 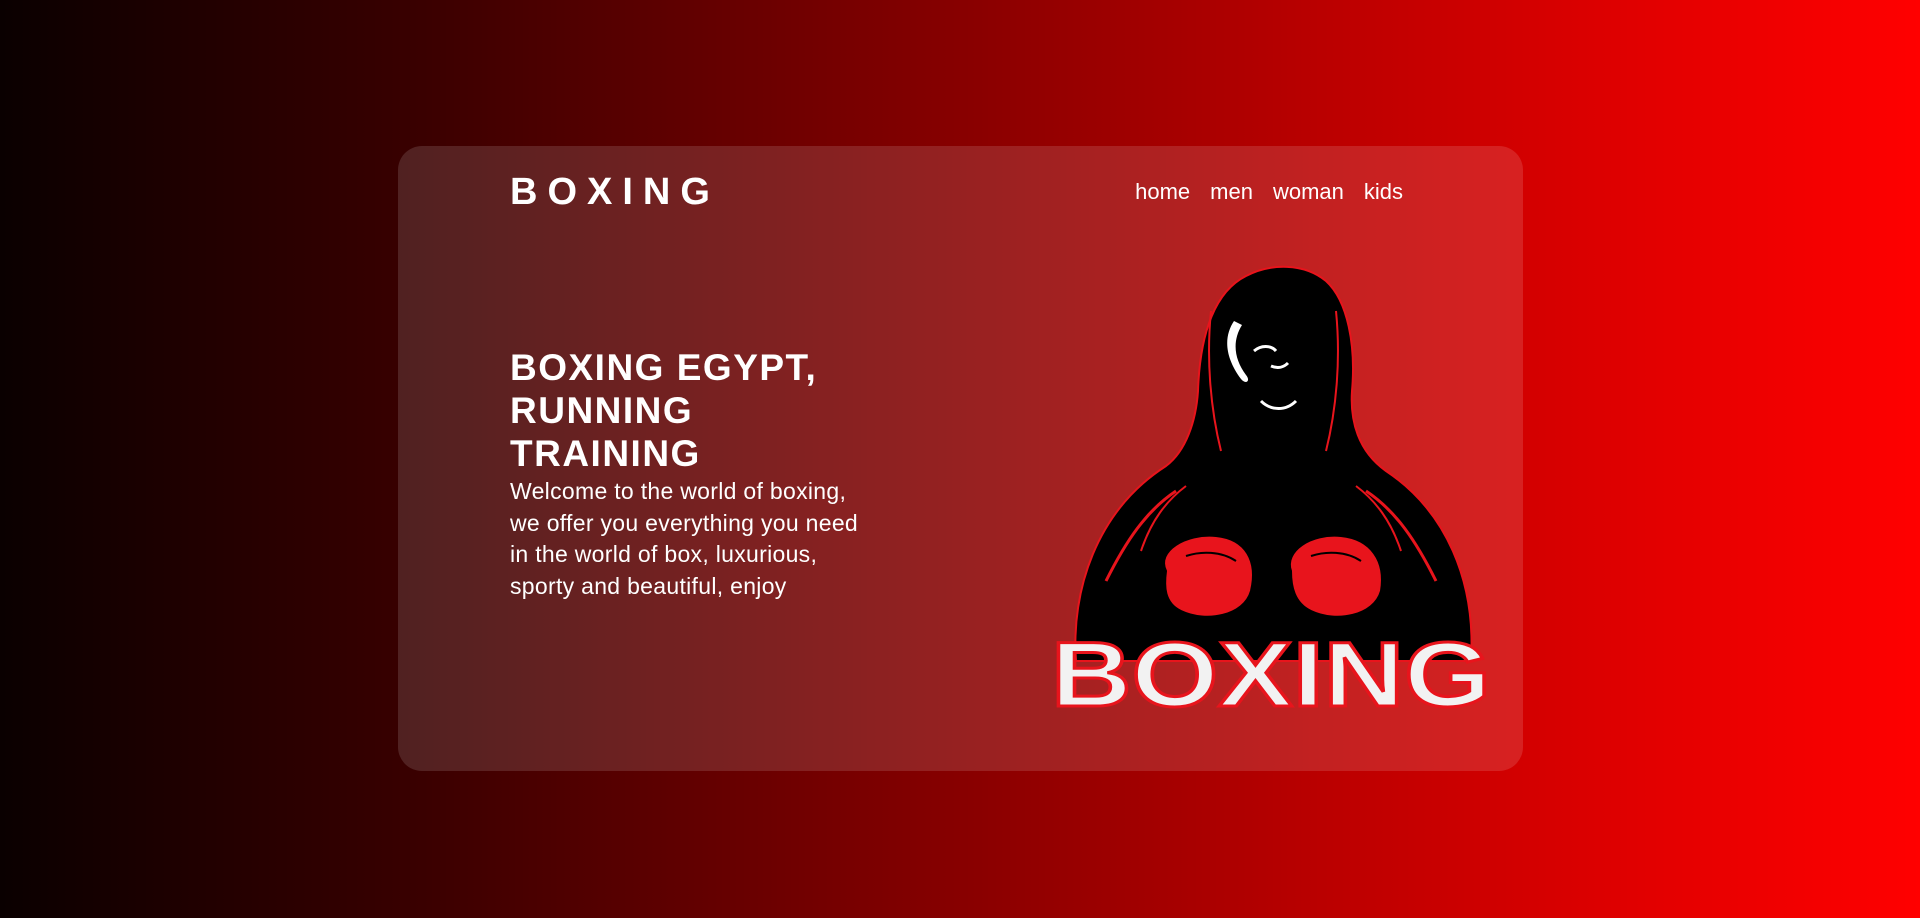 I want to click on boxer-illustration: BOXING, so click(x=1271, y=493).